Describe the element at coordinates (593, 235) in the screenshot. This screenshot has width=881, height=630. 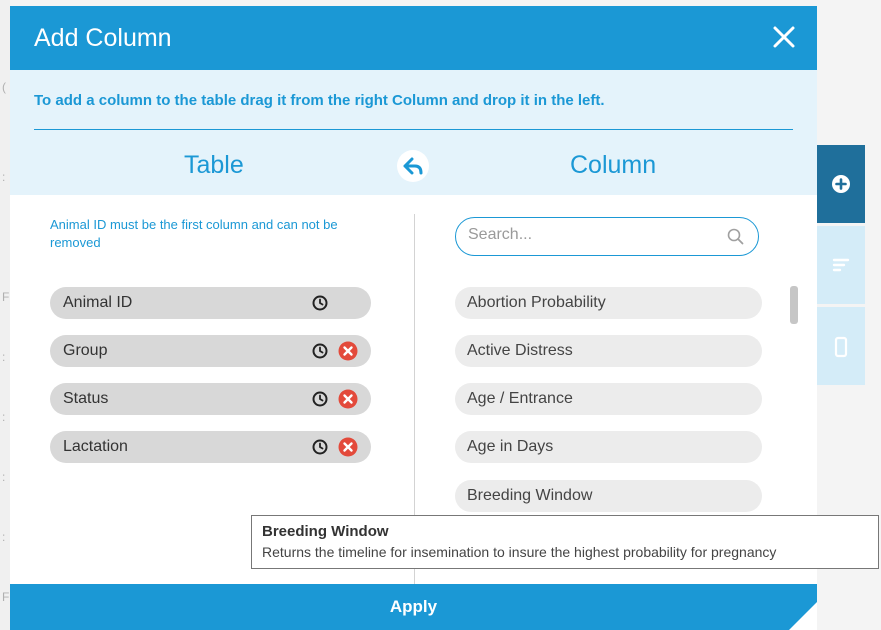
I see `search-input` at that location.